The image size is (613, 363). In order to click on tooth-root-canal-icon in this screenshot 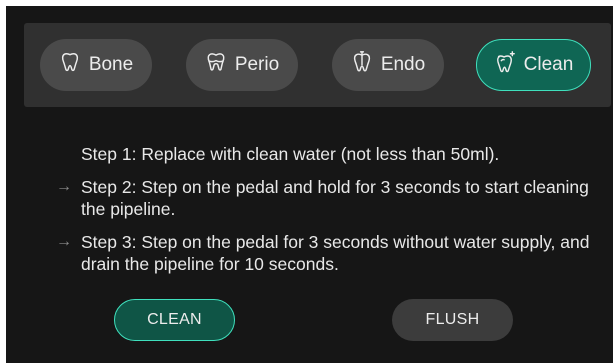, I will do `click(362, 65)`.